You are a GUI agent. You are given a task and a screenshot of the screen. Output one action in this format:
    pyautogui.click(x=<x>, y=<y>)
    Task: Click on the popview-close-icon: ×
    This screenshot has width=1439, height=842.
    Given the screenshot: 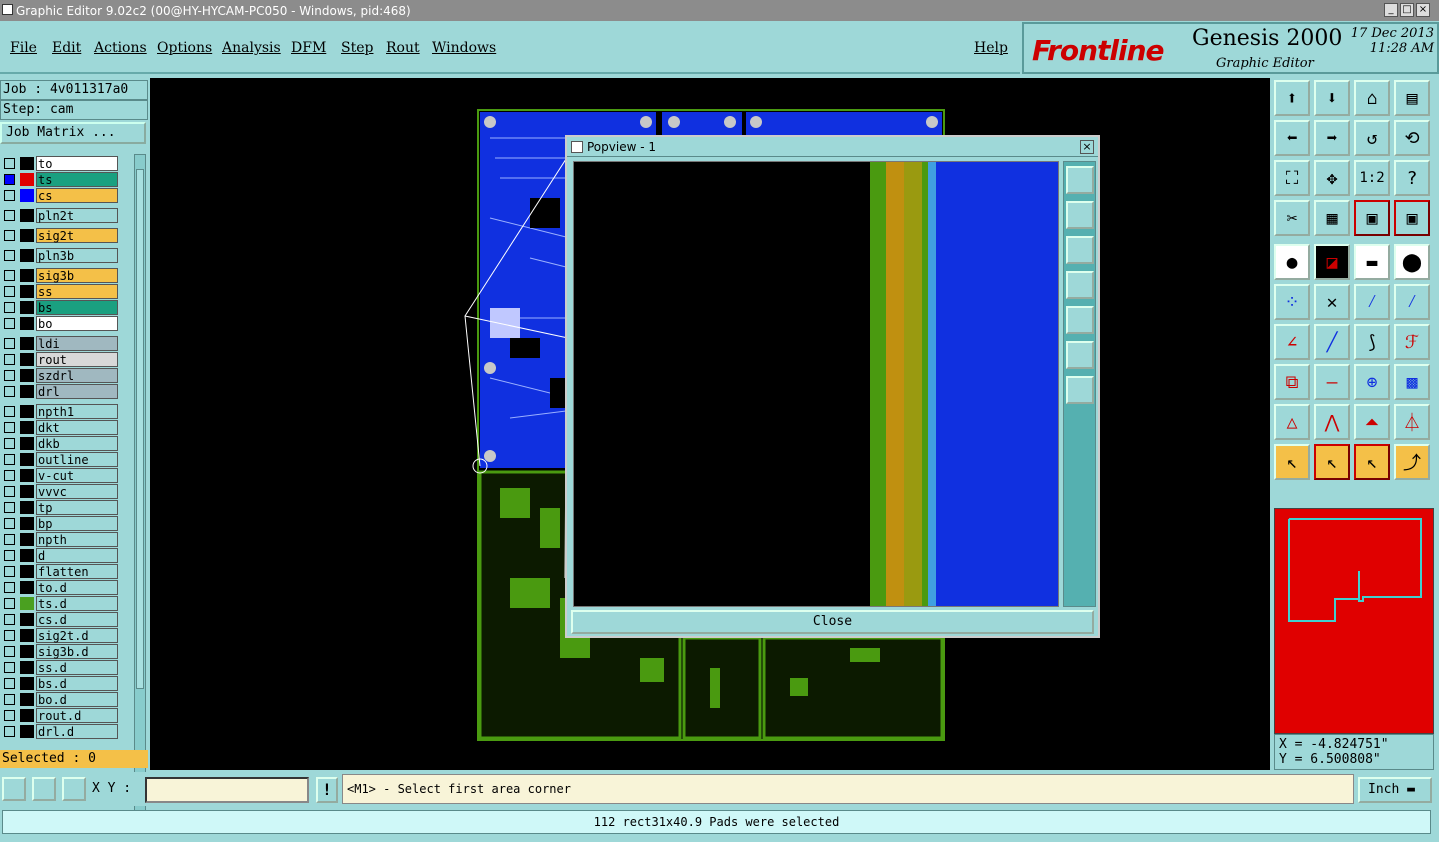 What is the action you would take?
    pyautogui.click(x=1087, y=147)
    